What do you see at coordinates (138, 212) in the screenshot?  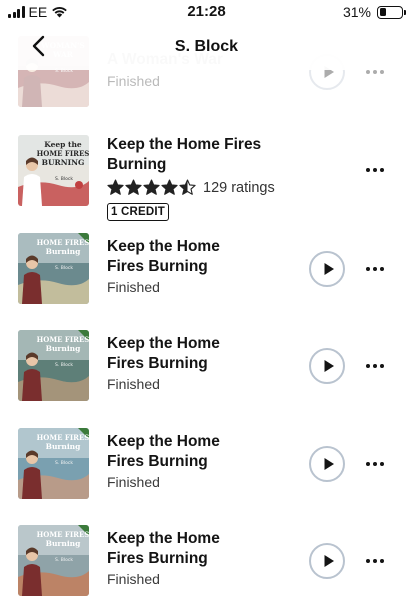 I see `credit-badge: 1 CREDIT` at bounding box center [138, 212].